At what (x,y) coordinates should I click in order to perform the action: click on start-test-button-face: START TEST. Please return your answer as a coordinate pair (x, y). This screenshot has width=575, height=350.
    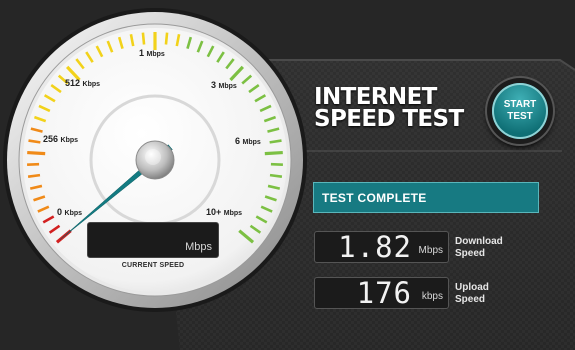
    Looking at the image, I should click on (520, 111).